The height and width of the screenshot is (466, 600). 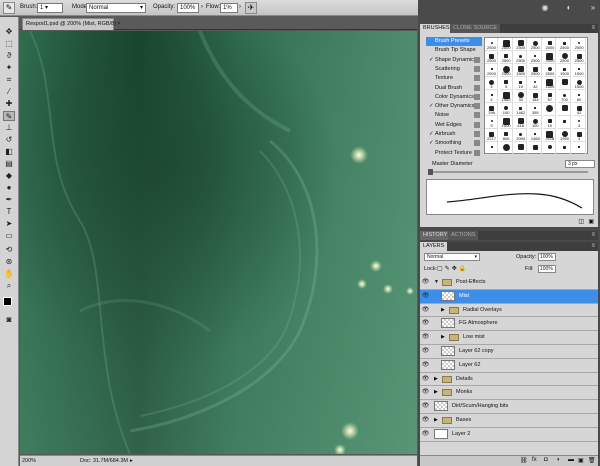 I want to click on brush-setting-item: Brush Presets, so click(x=454, y=41).